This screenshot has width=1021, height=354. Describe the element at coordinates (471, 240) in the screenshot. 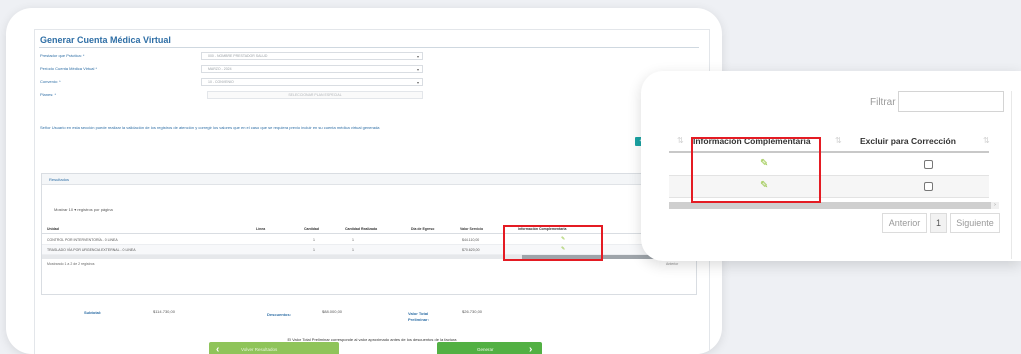

I see `cell-valor: $44.110,00` at that location.